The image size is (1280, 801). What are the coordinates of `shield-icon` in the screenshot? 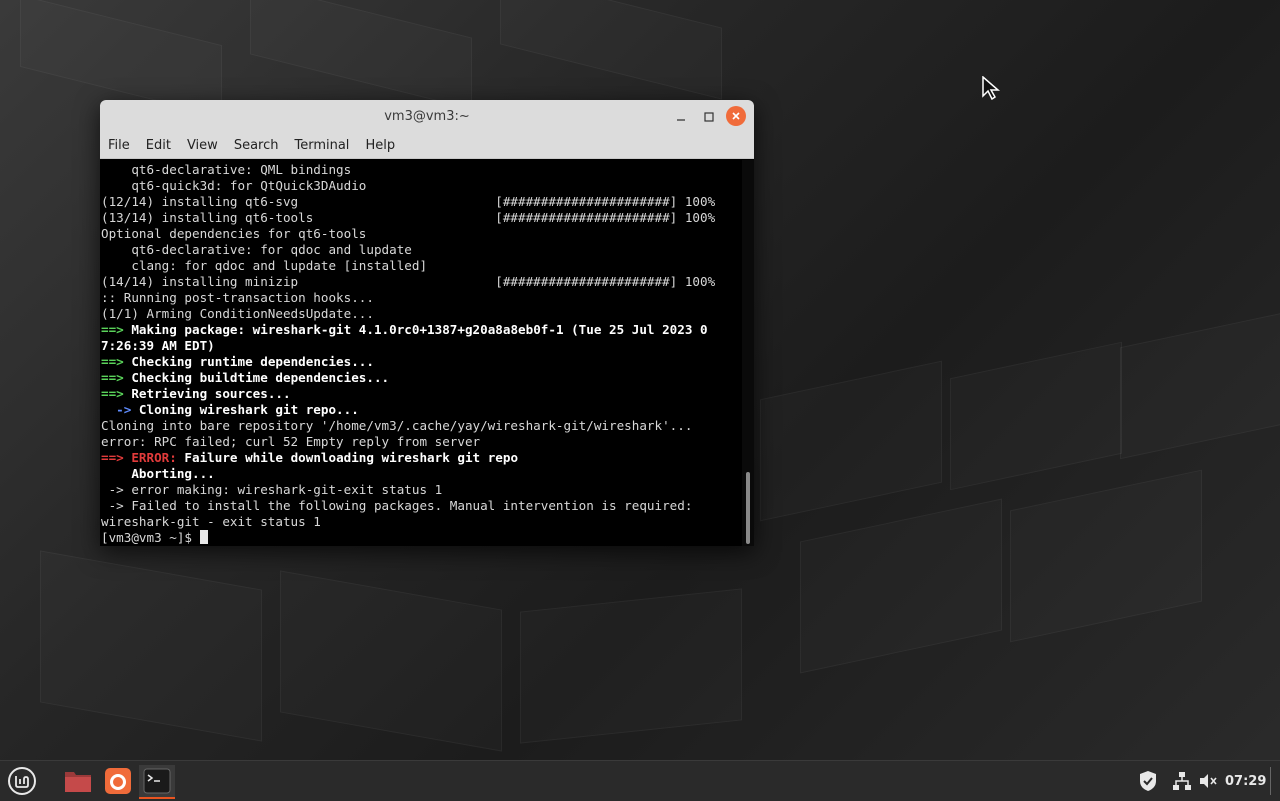 It's located at (1148, 781).